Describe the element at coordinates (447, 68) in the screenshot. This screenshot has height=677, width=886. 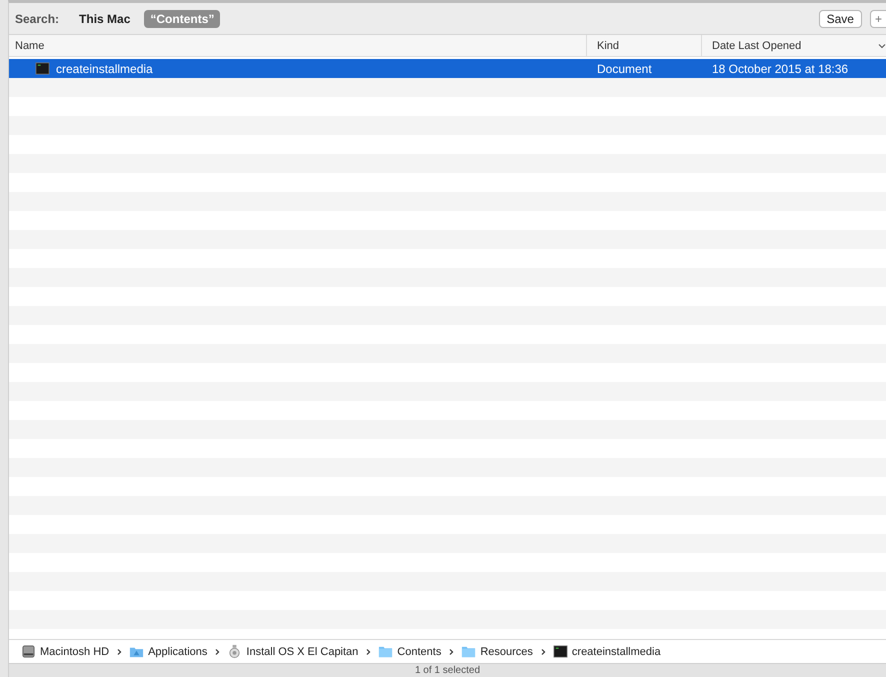
I see `file-row: createinstallmedia Document 18 October 2015 at 18:36` at that location.